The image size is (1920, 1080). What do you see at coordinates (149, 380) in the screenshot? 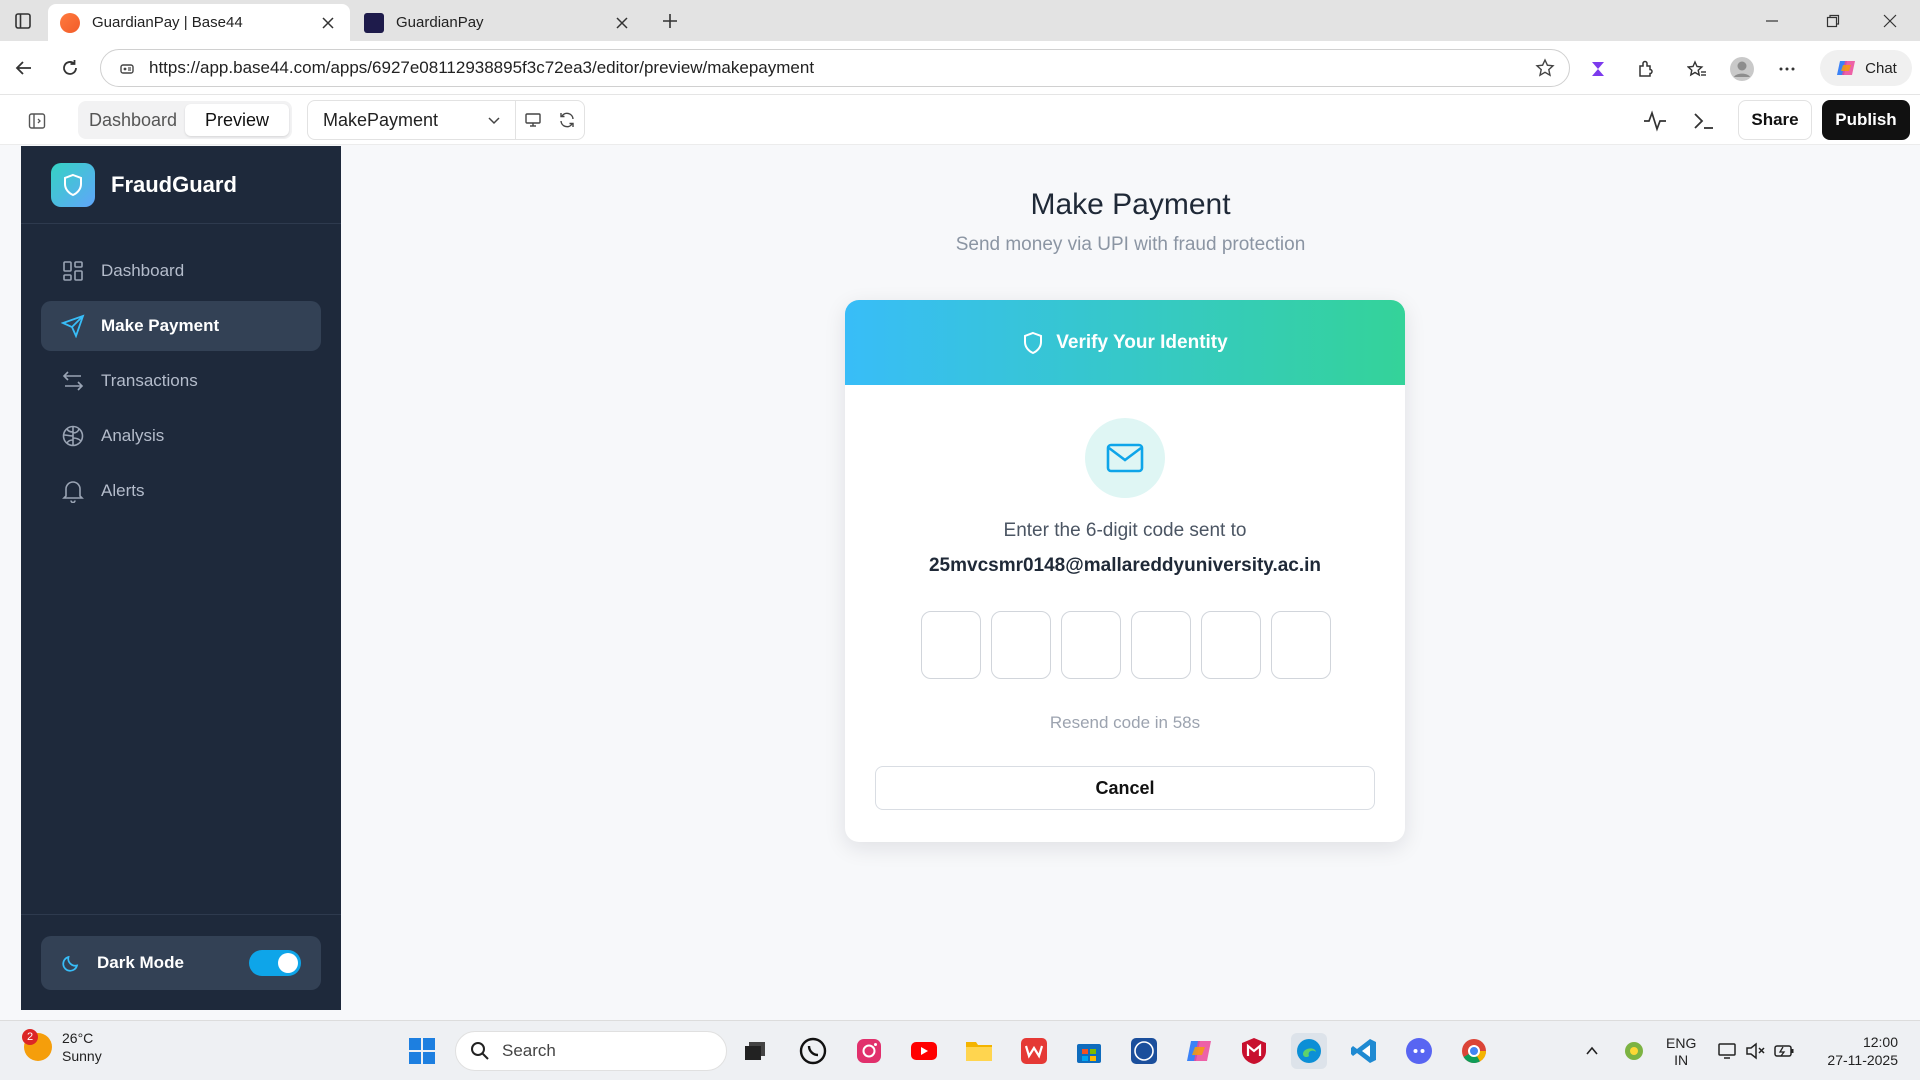
I see `sidebar-item-label: Transactions` at bounding box center [149, 380].